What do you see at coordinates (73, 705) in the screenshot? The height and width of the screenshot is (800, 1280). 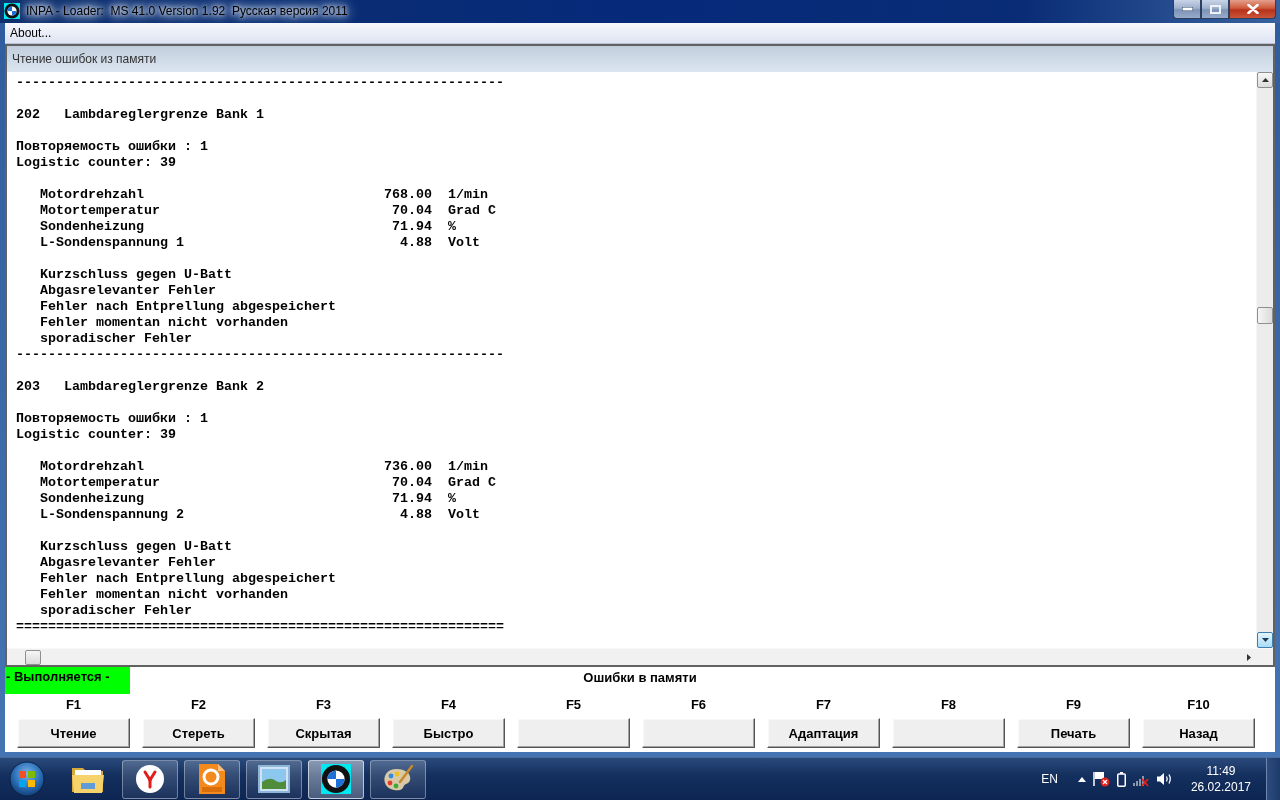 I see `function-key-label: F1` at bounding box center [73, 705].